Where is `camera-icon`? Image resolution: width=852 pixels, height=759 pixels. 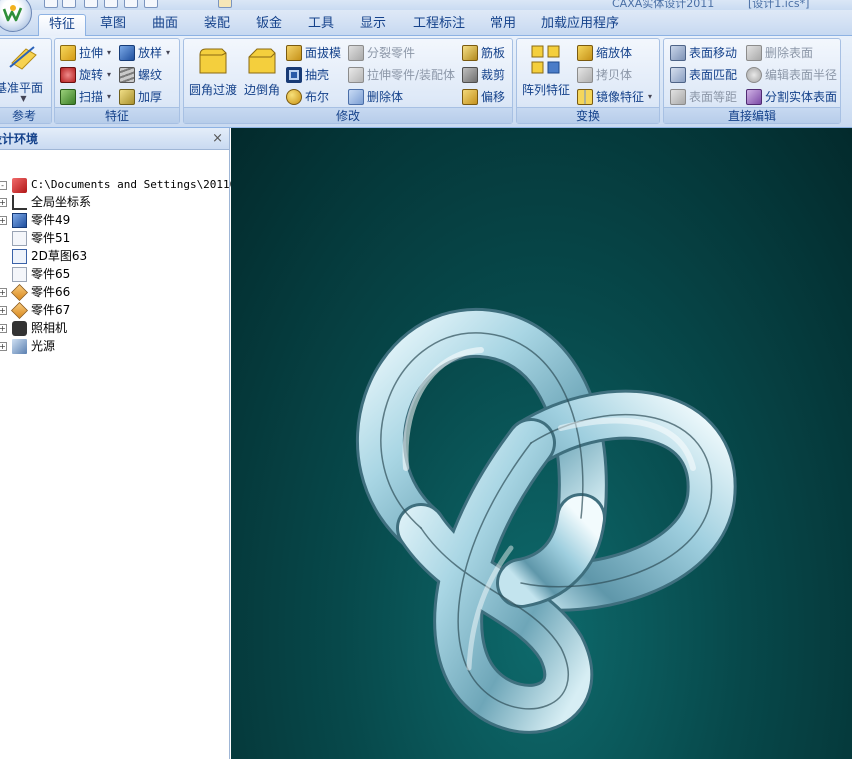 camera-icon is located at coordinates (19, 328).